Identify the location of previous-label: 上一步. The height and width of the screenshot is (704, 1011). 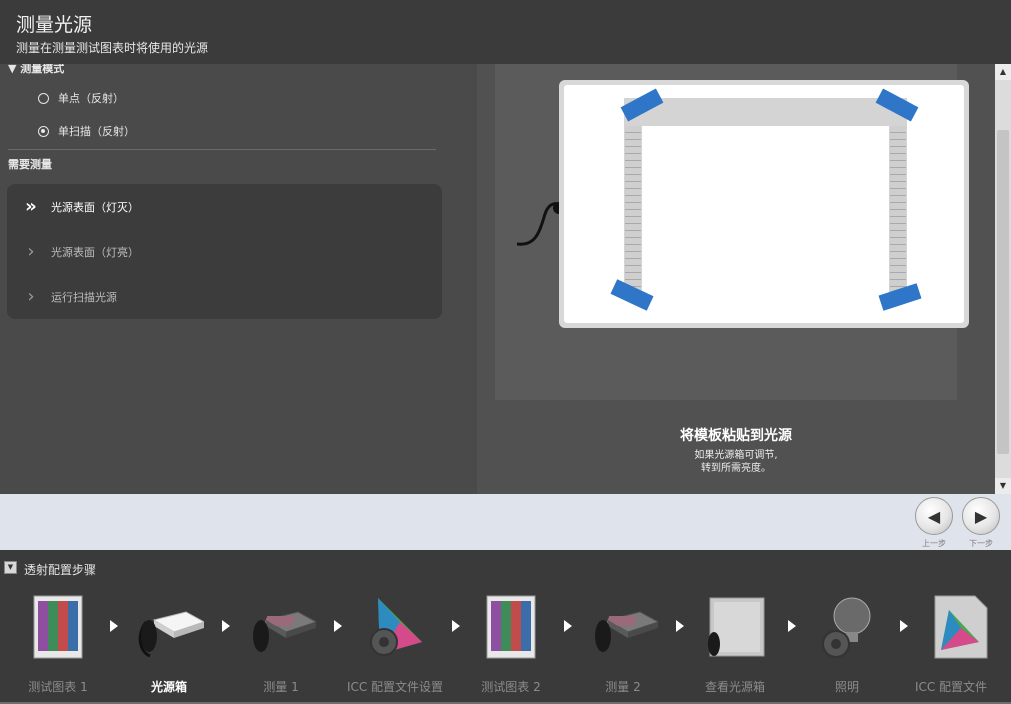
(934, 543).